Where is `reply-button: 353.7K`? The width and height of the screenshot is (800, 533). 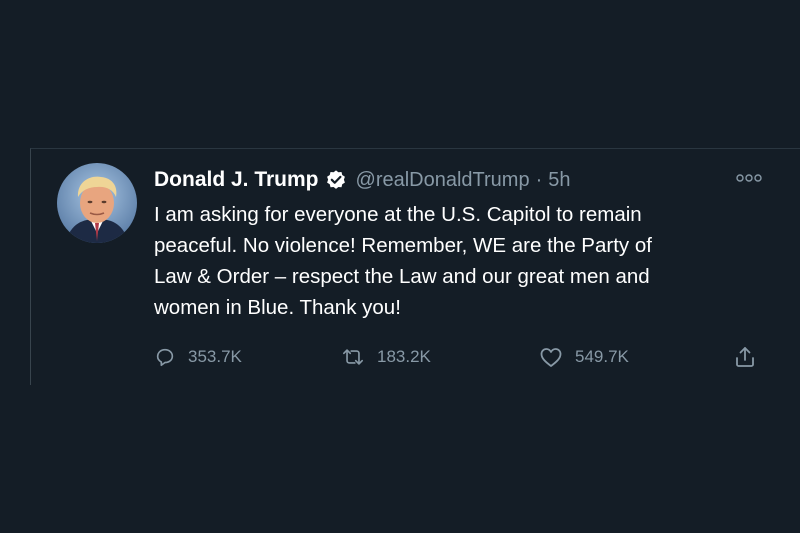 reply-button: 353.7K is located at coordinates (198, 357).